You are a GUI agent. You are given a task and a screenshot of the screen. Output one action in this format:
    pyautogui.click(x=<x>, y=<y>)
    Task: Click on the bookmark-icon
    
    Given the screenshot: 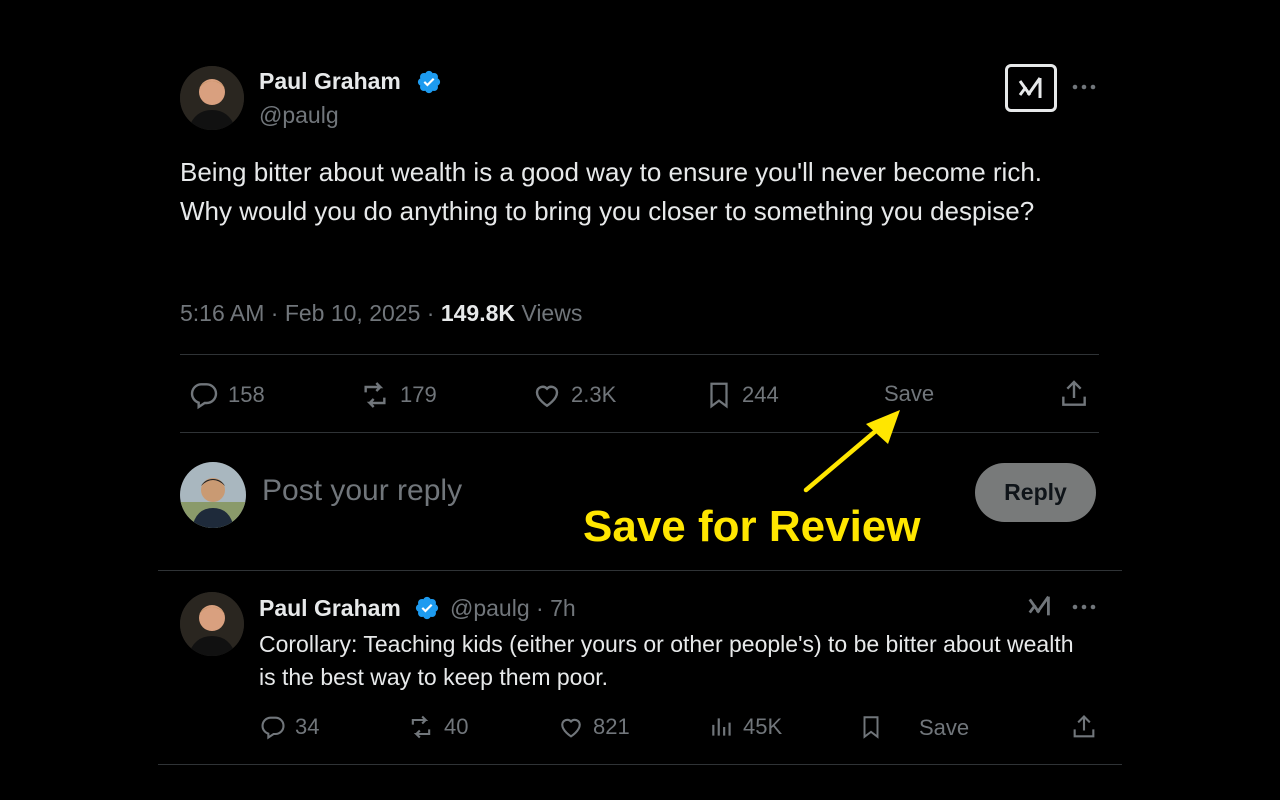 What is the action you would take?
    pyautogui.click(x=719, y=395)
    